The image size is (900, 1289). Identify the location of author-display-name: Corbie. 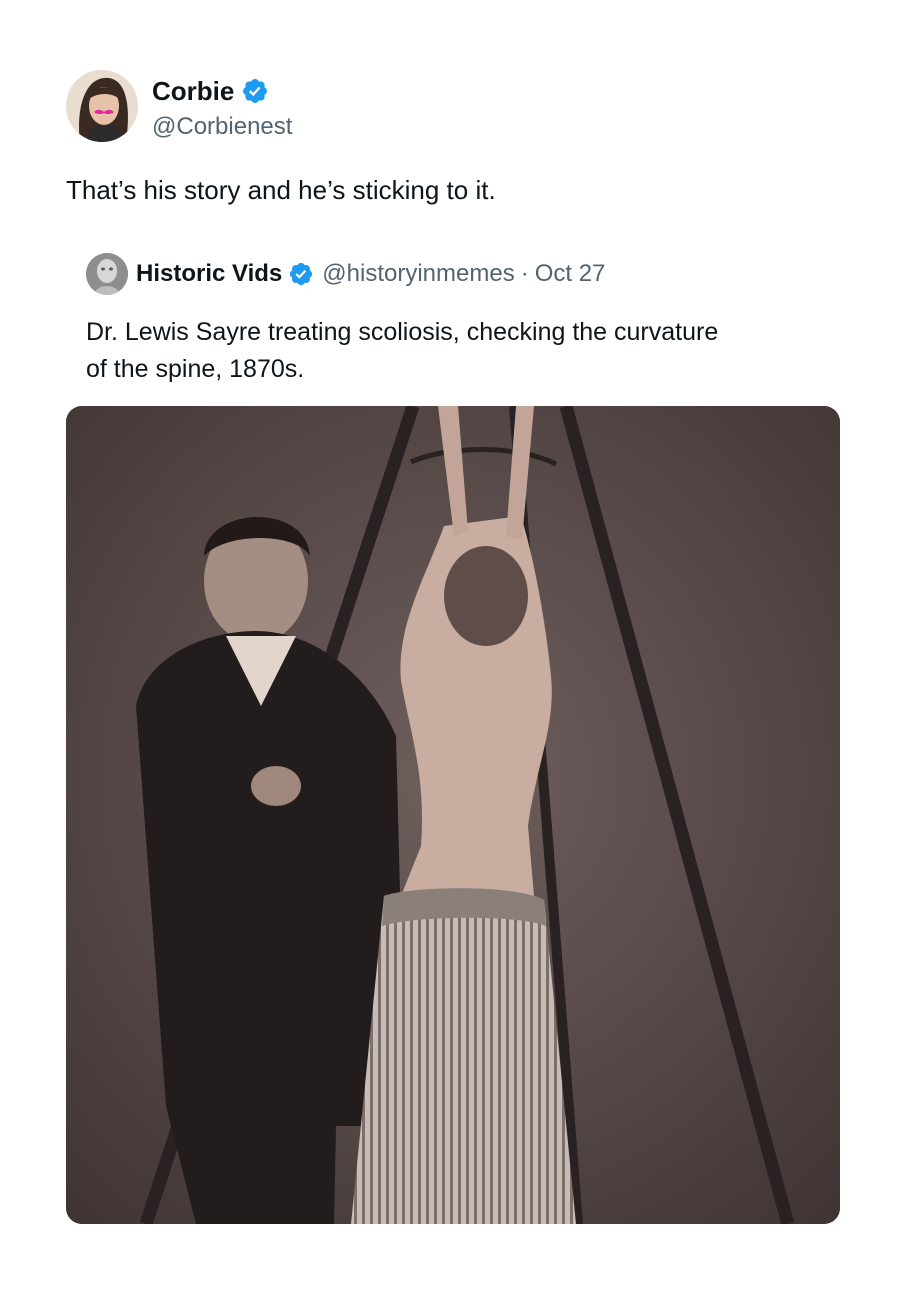
(193, 91).